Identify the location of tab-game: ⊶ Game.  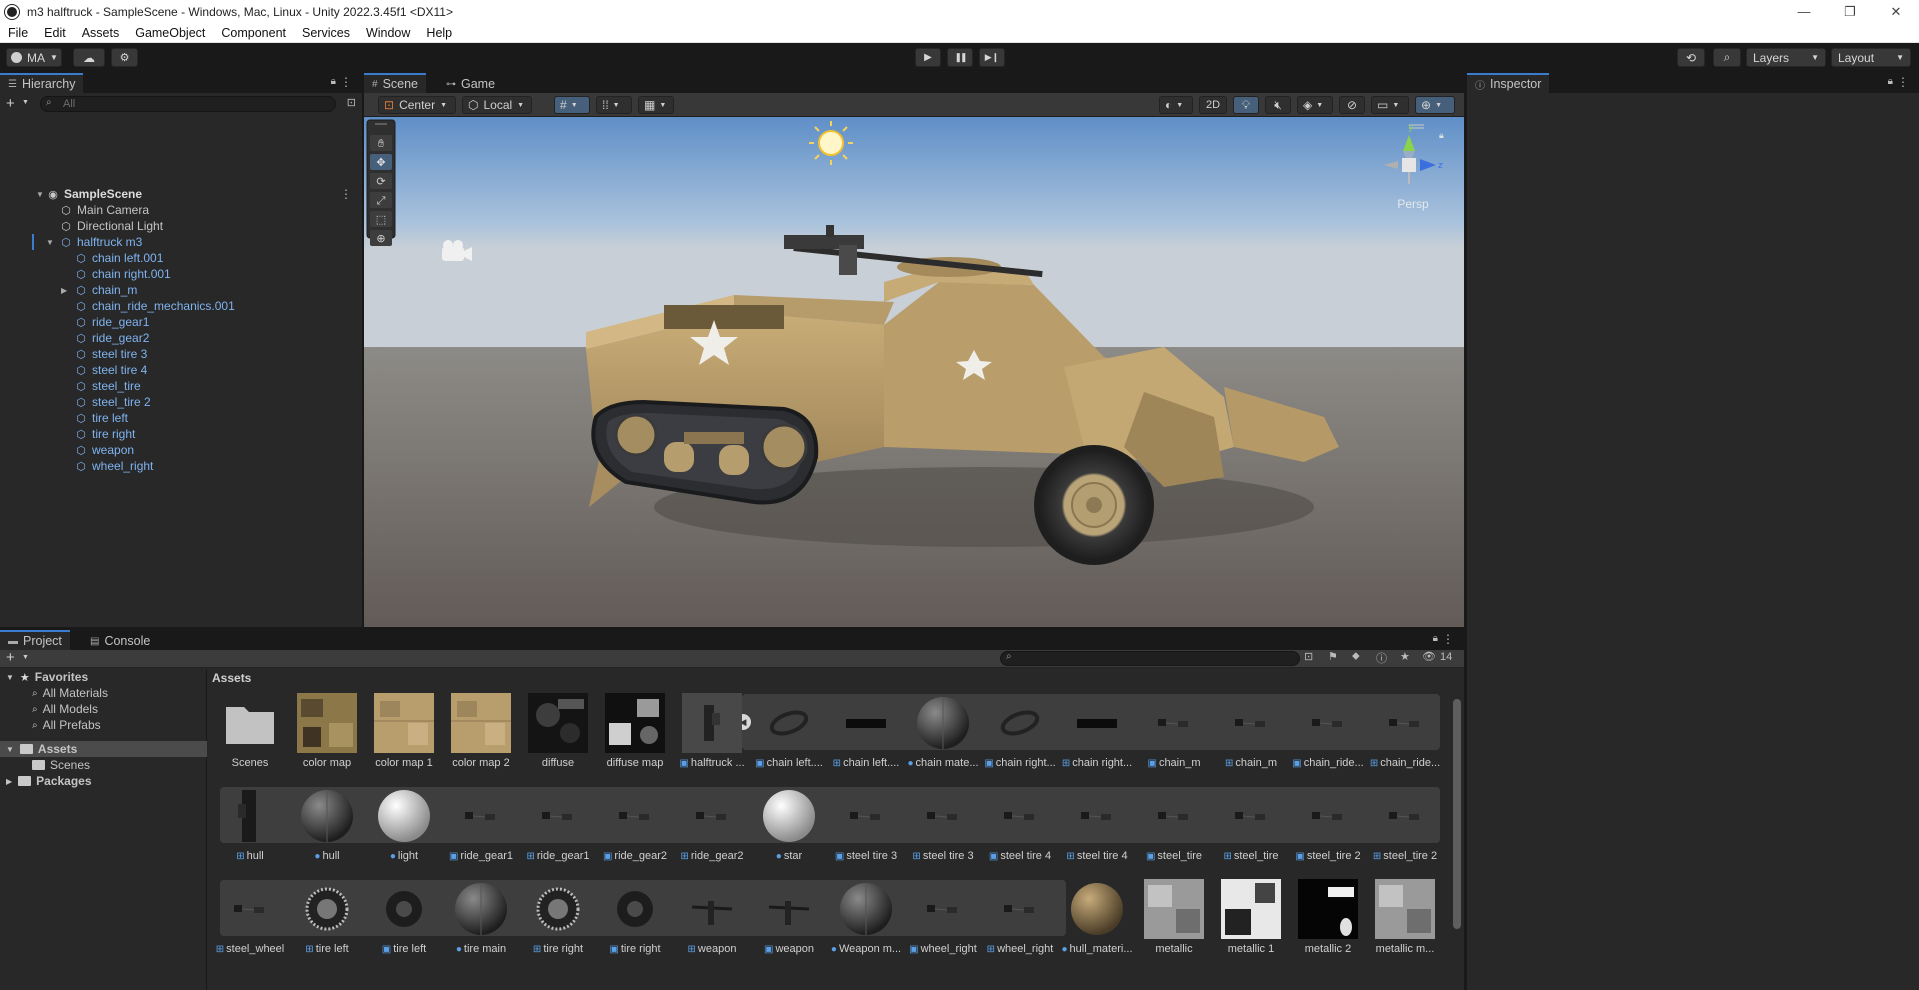
(471, 83).